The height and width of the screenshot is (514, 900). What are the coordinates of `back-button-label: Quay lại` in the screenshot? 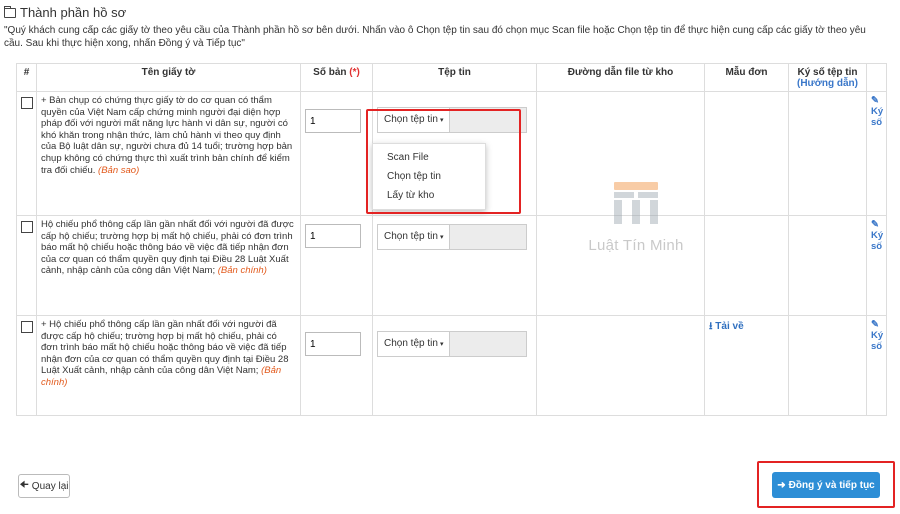 It's located at (50, 486).